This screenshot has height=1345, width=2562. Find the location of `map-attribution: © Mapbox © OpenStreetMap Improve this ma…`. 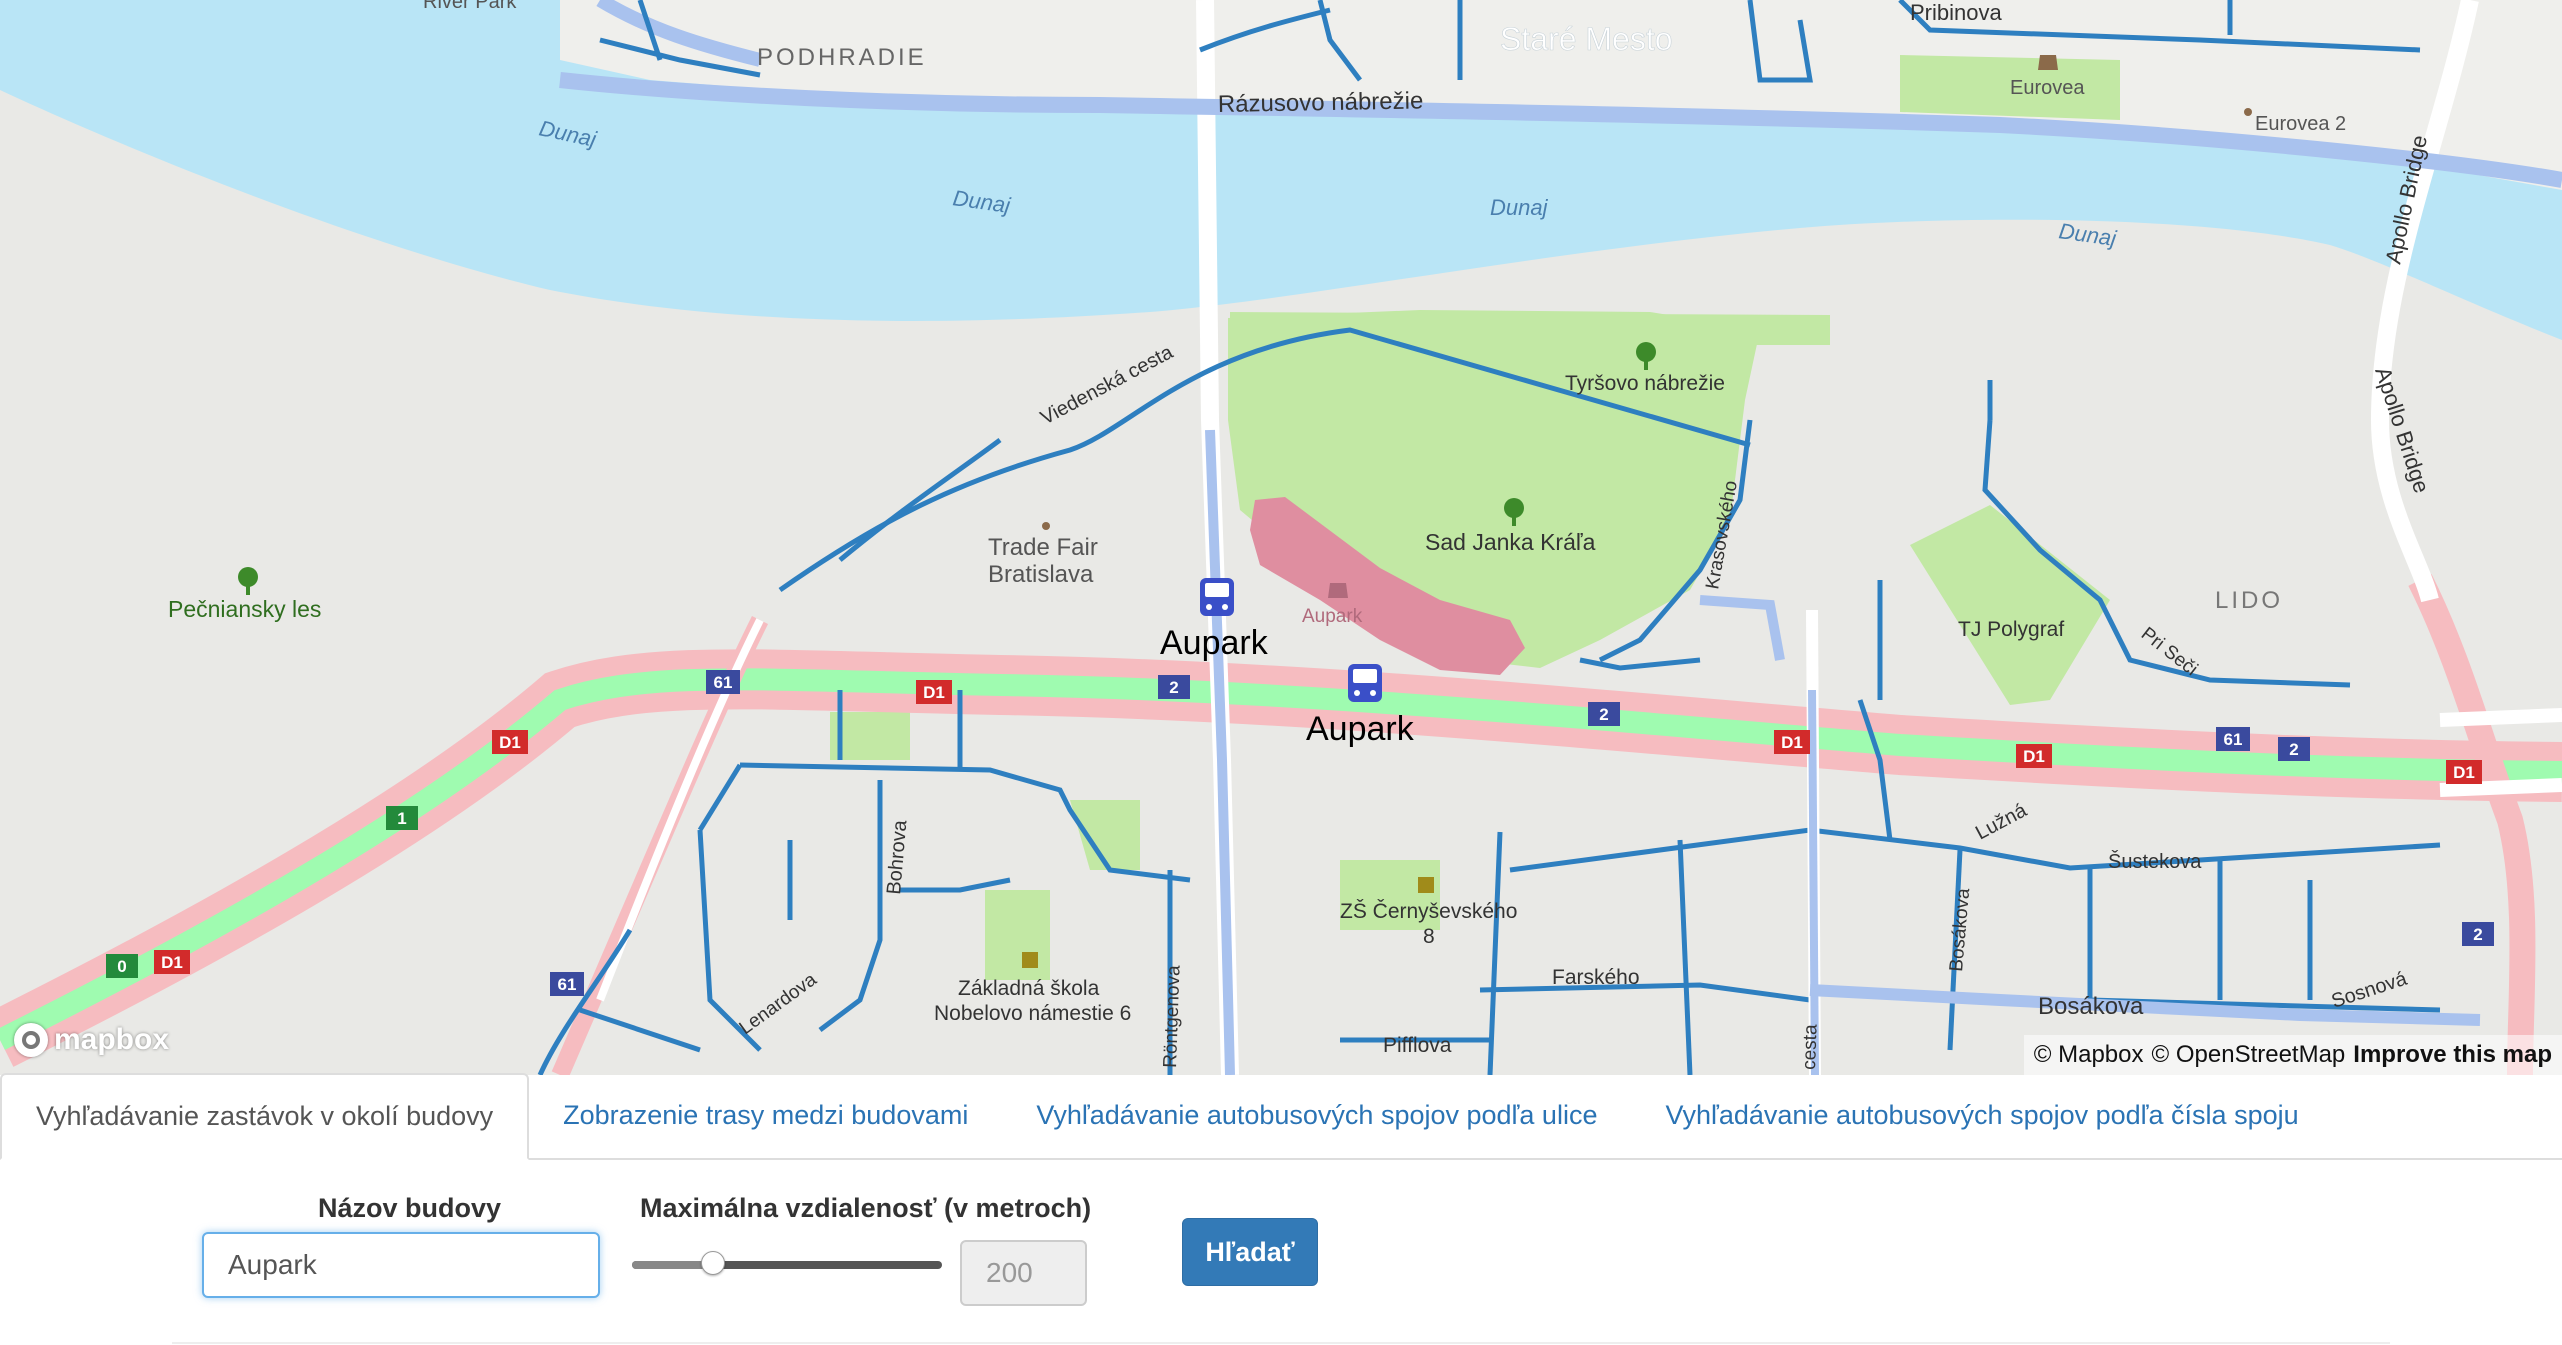

map-attribution: © Mapbox © OpenStreetMap Improve this ma… is located at coordinates (2292, 1055).